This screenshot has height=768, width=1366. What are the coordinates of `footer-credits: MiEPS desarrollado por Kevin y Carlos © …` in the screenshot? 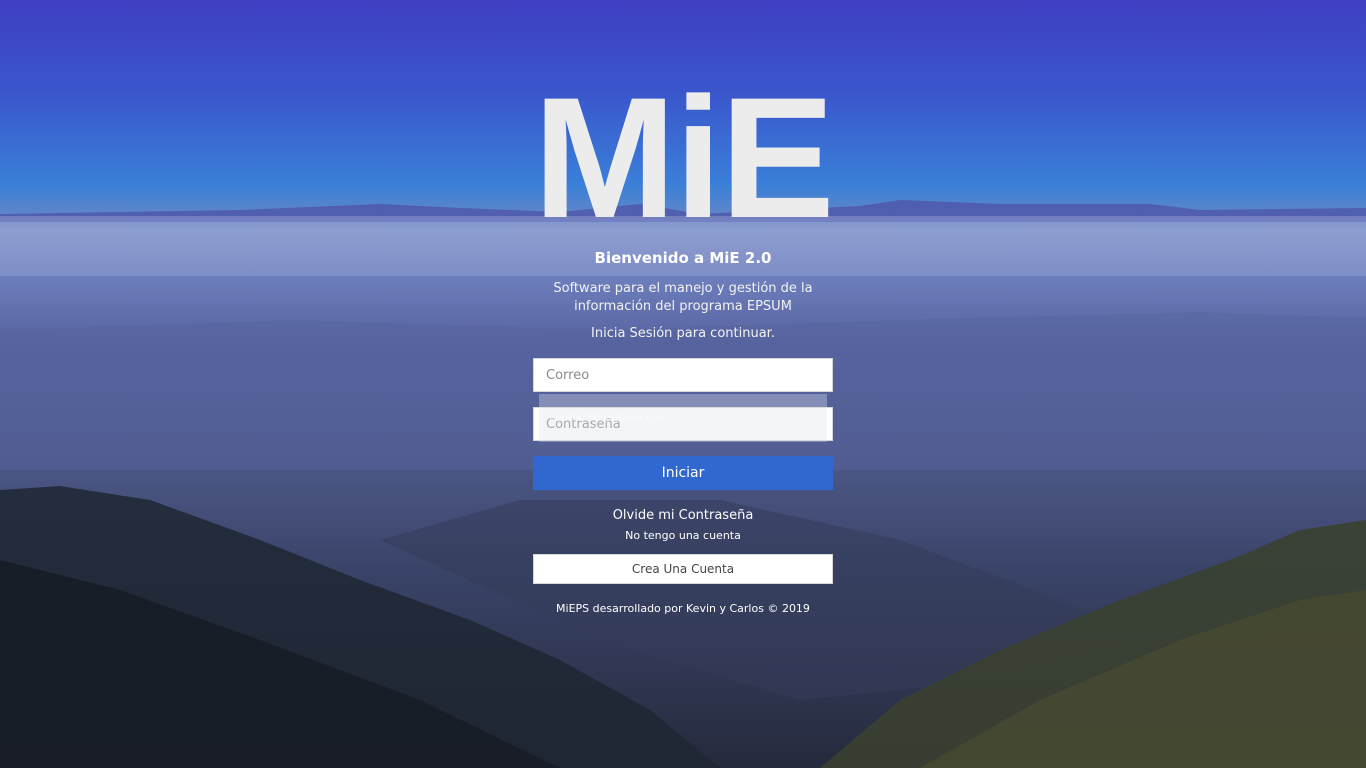 It's located at (683, 608).